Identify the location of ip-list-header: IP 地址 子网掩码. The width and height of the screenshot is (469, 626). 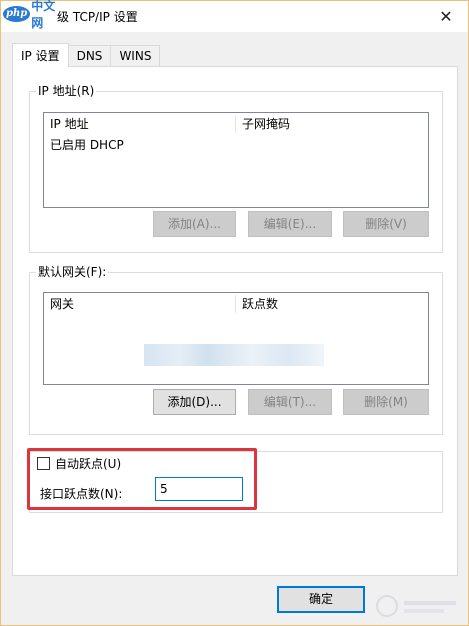
(236, 124).